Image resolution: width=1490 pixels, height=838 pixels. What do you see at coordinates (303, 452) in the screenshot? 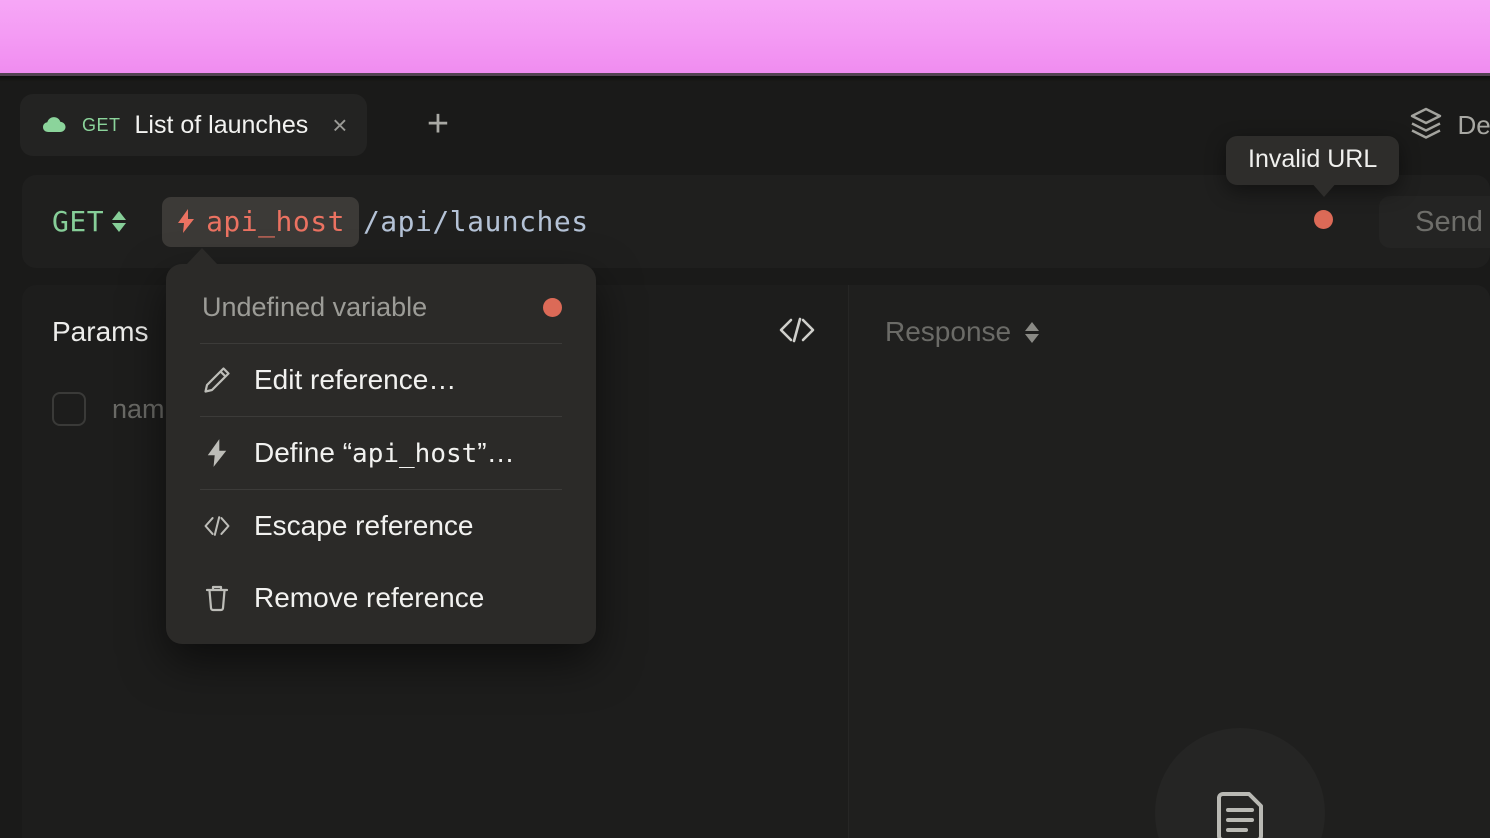
I see `define-prefix: Define “` at bounding box center [303, 452].